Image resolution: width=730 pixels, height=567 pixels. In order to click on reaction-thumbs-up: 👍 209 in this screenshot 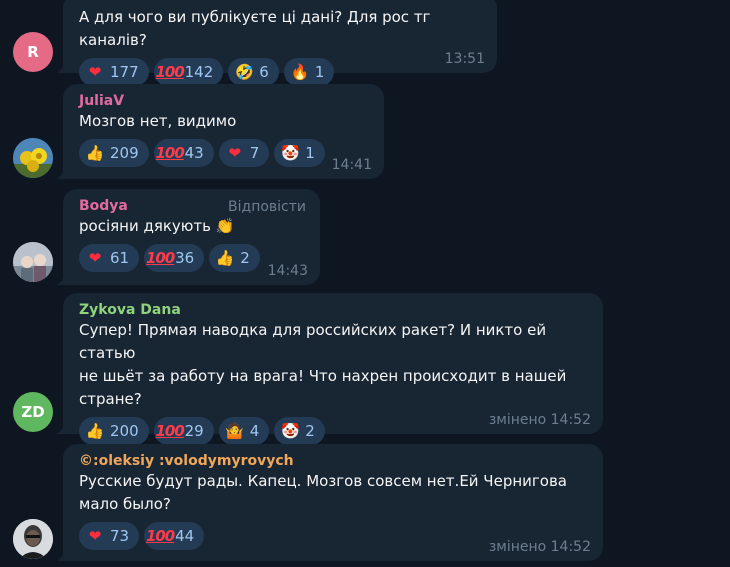, I will do `click(114, 153)`.